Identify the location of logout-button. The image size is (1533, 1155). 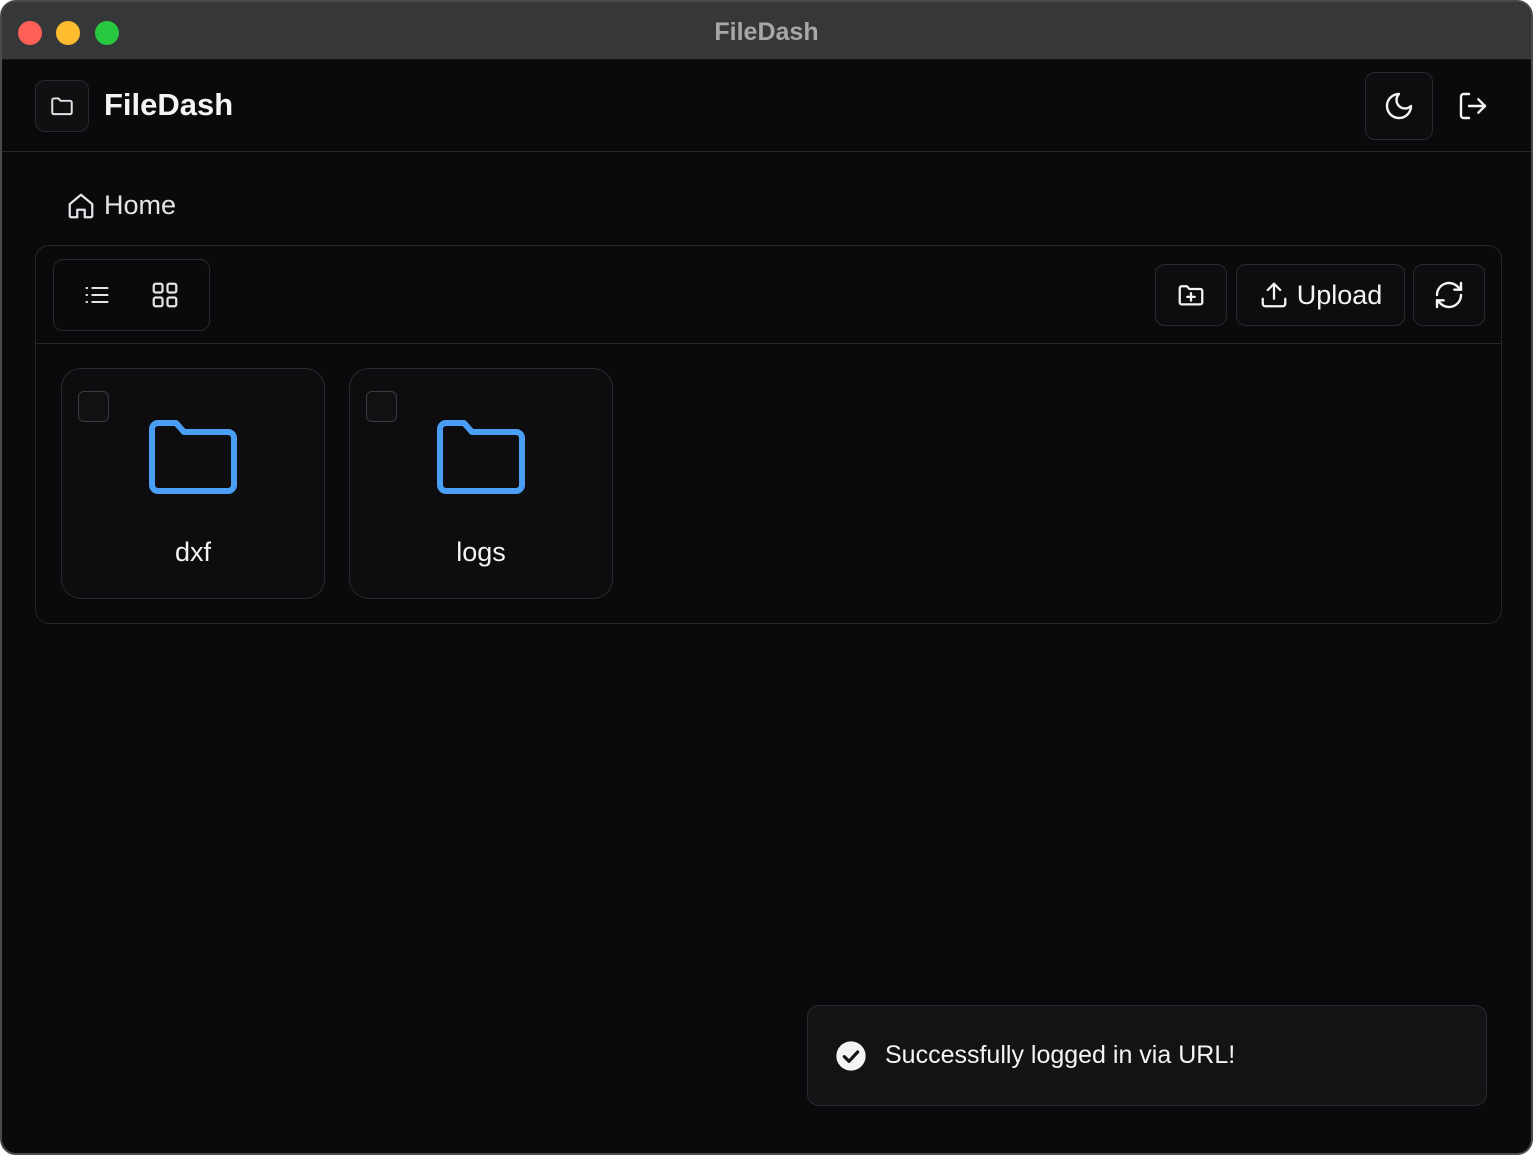
(1473, 106).